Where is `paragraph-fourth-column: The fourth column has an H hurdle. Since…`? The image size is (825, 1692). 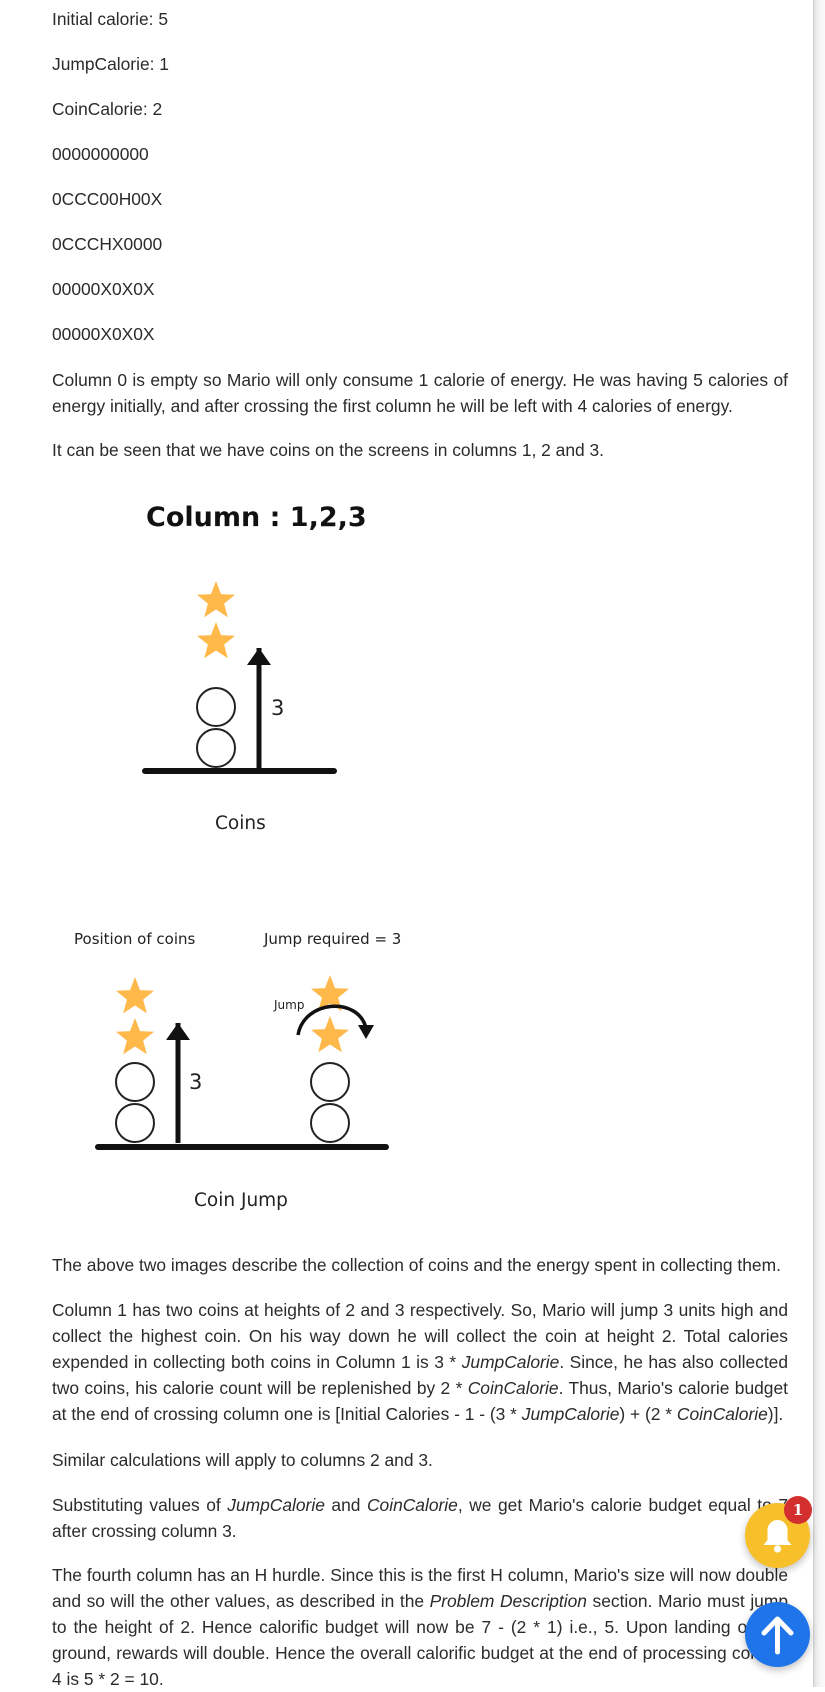
paragraph-fourth-column: The fourth column has an H hurdle. Since… is located at coordinates (420, 1627).